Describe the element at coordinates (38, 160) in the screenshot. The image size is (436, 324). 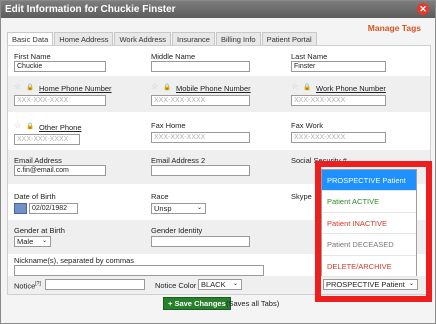
I see `email-label: Email Address` at that location.